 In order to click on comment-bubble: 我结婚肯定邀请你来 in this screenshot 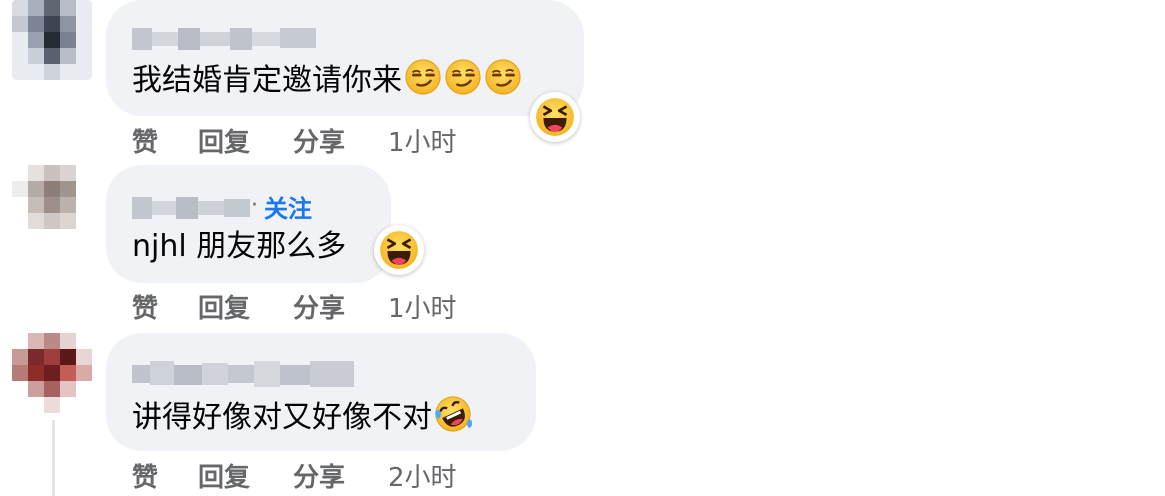, I will do `click(345, 58)`.